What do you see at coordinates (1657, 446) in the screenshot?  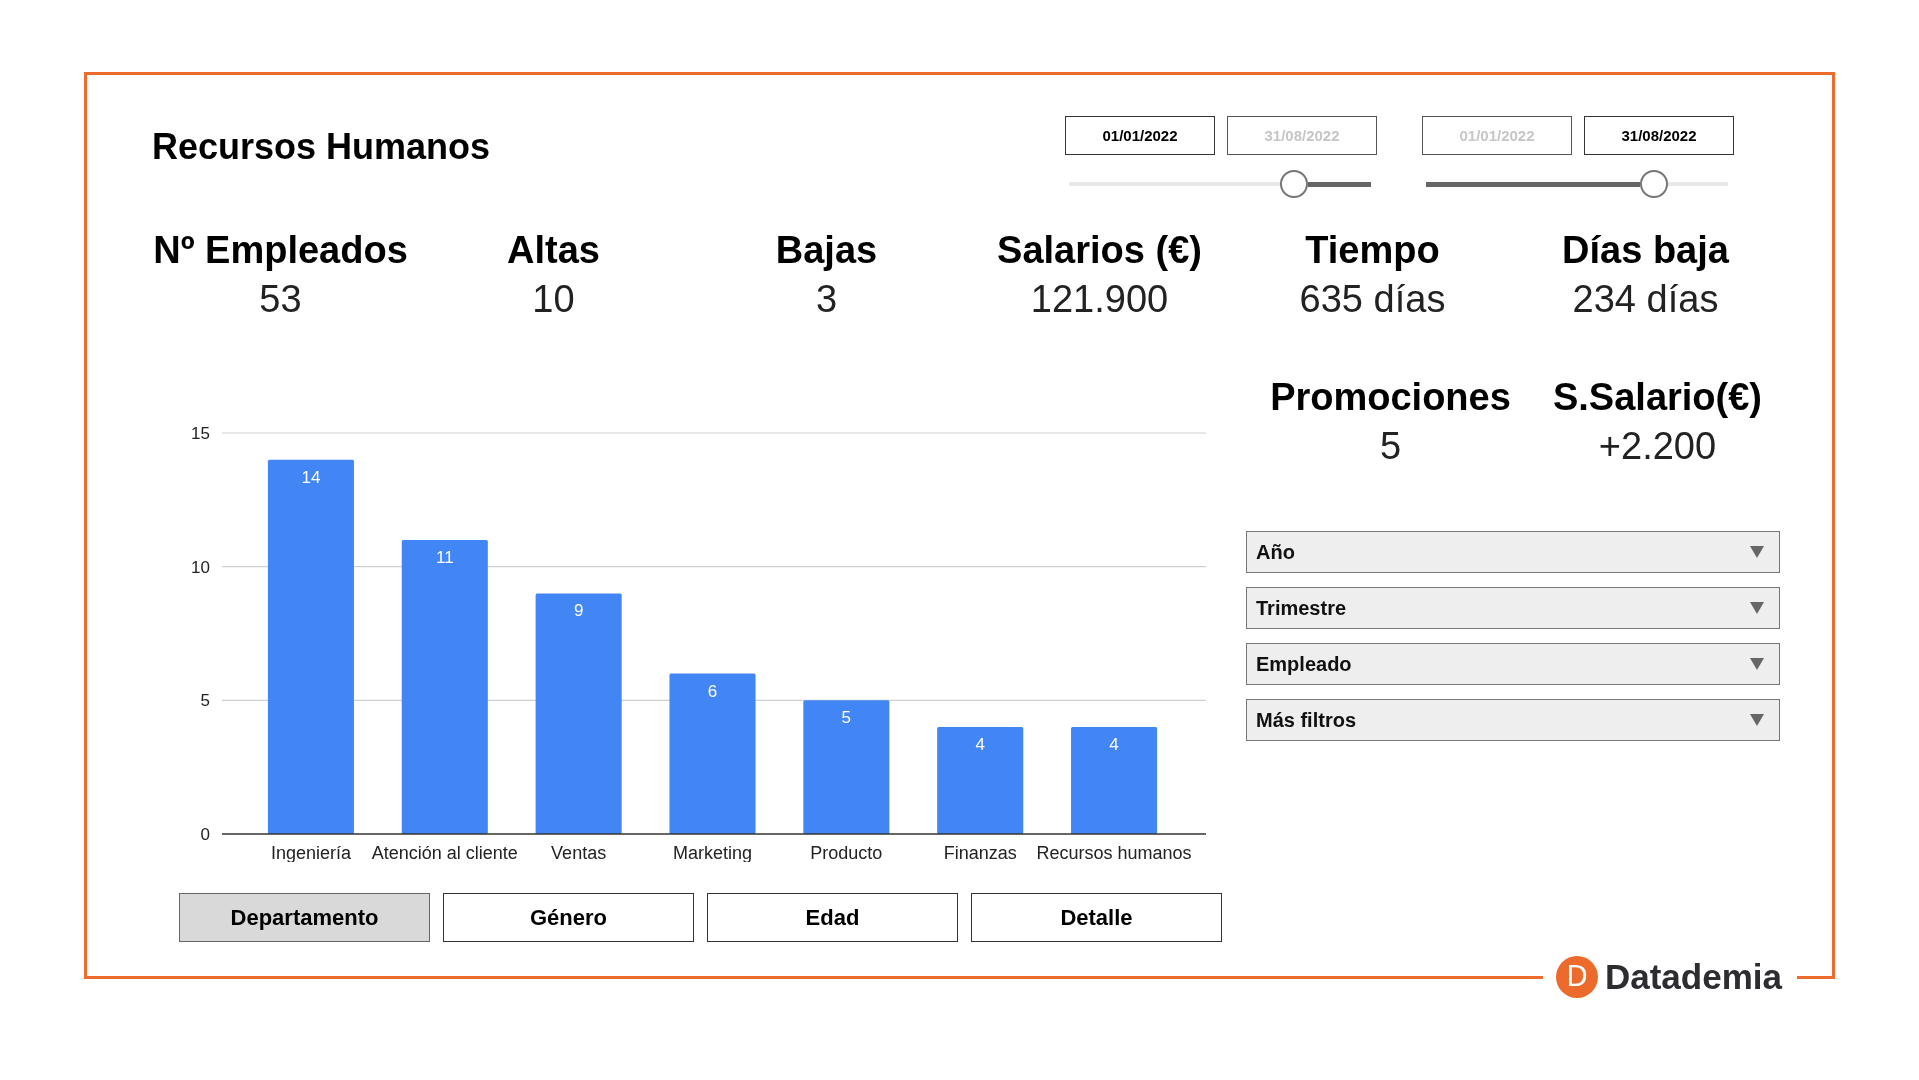 I see `kpi-value: +2.200` at bounding box center [1657, 446].